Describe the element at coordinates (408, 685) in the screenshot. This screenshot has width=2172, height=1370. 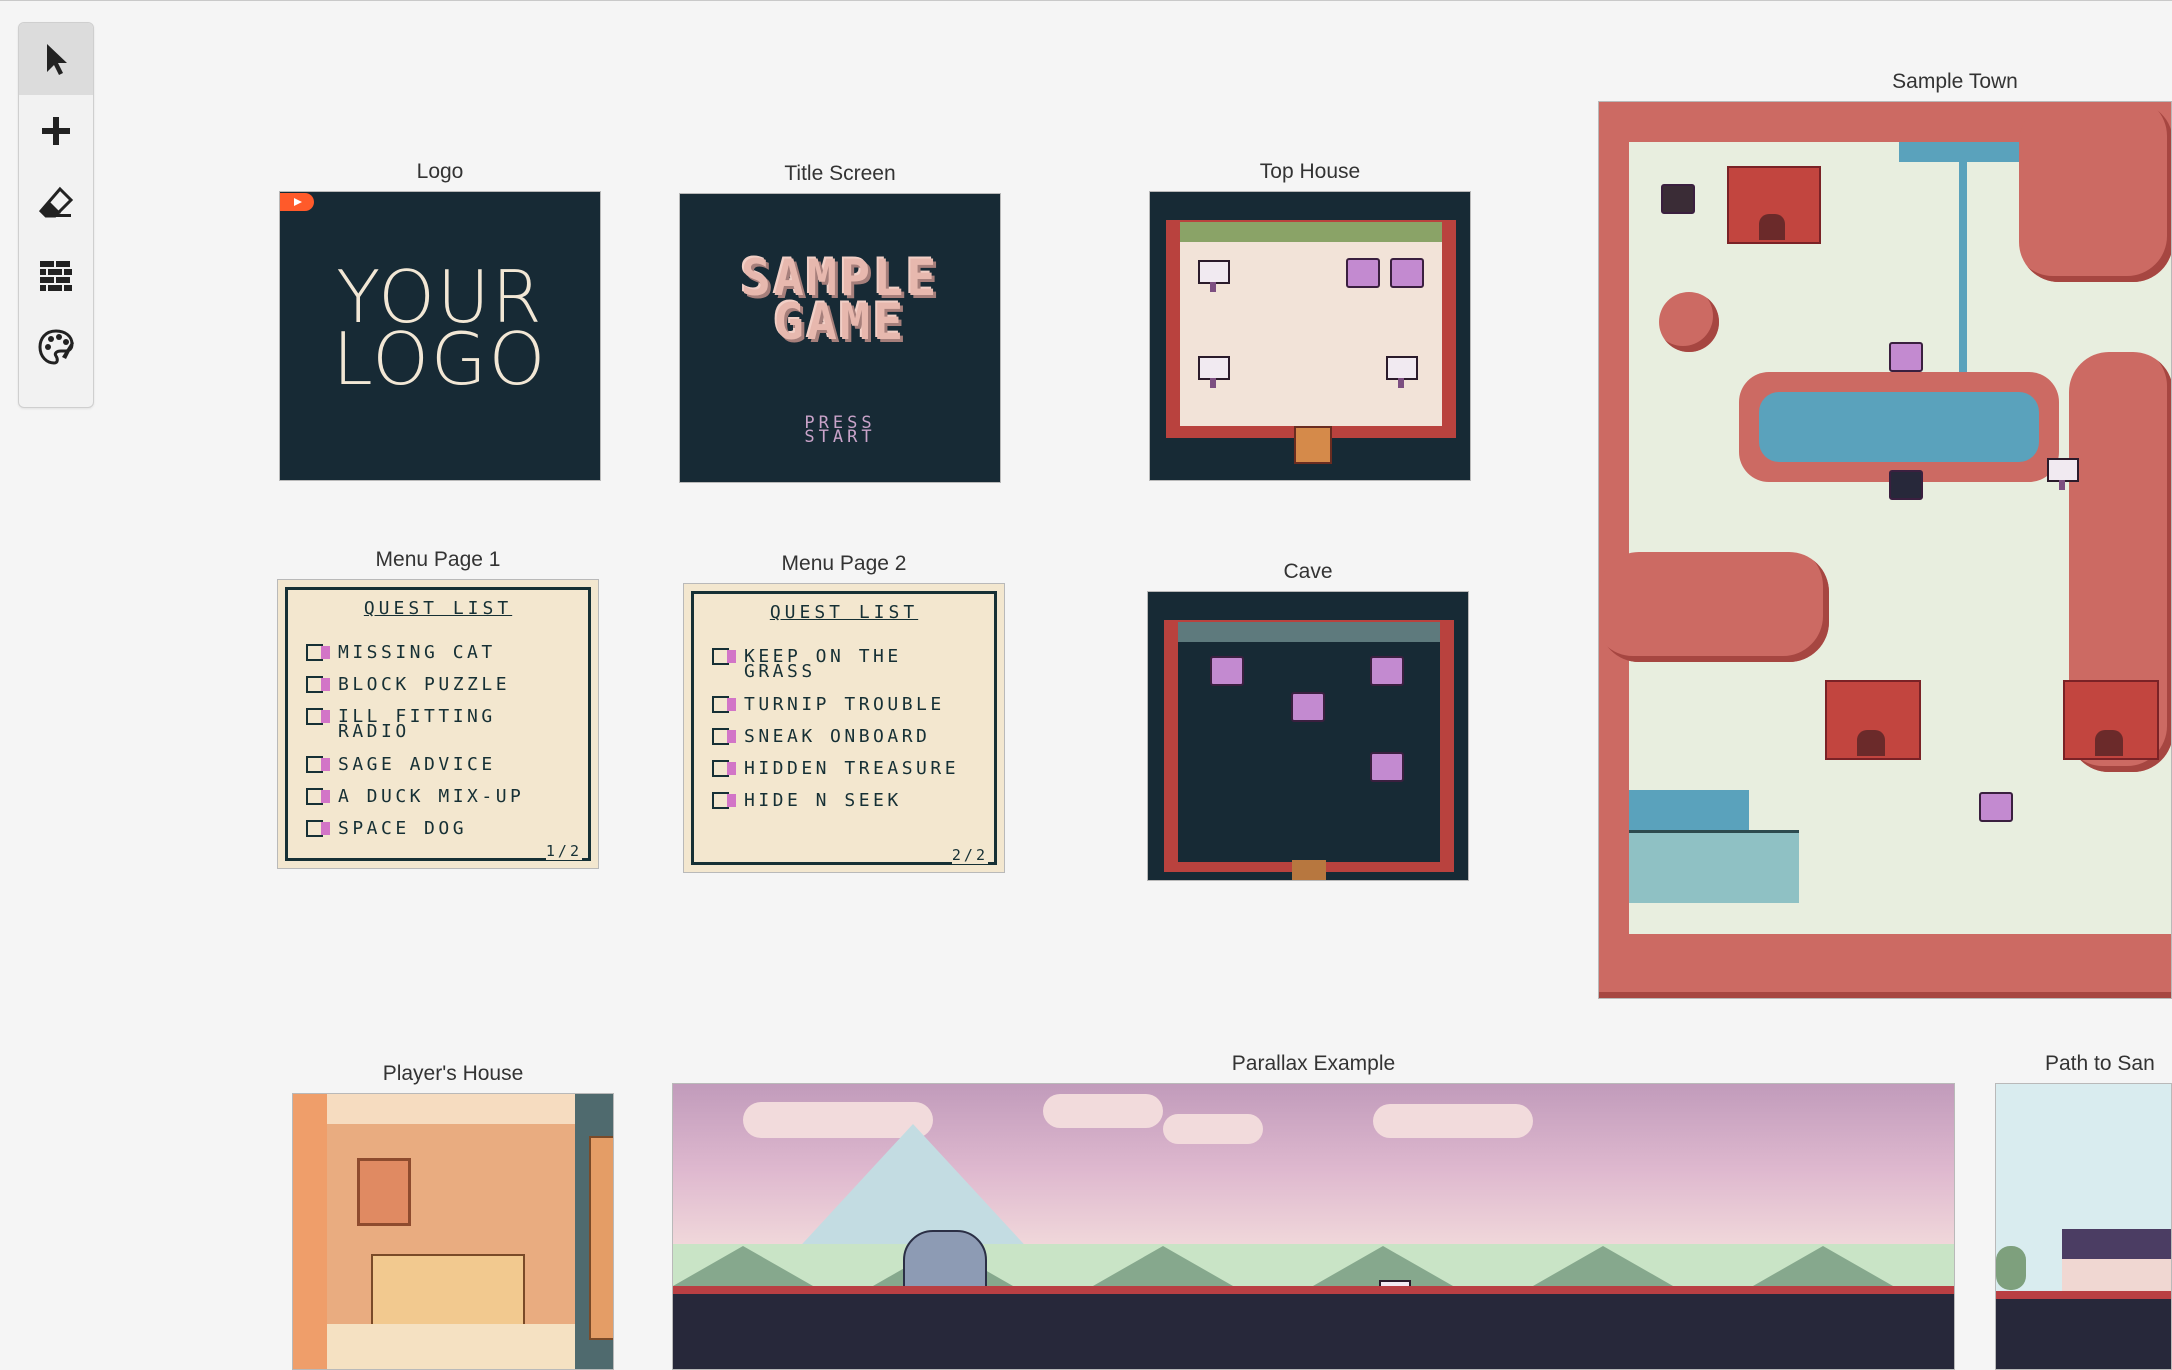
I see `quest-item: BLOCK PUZZLE` at that location.